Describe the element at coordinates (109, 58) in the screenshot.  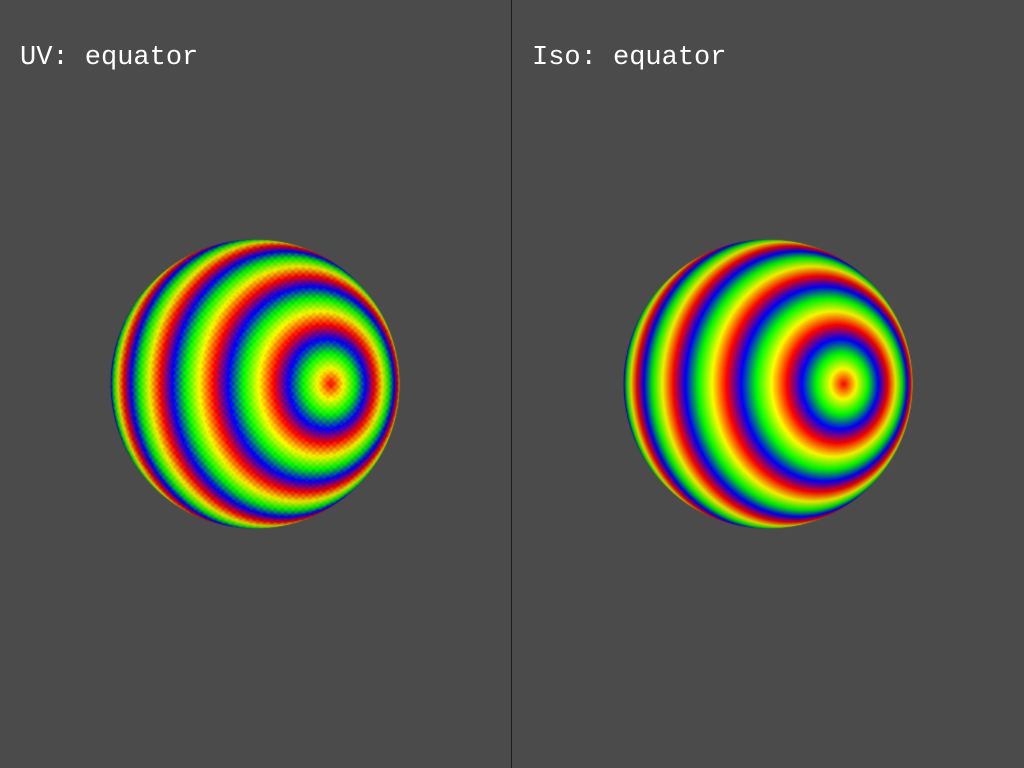
I see `viewport-label-uv: UV: equator` at that location.